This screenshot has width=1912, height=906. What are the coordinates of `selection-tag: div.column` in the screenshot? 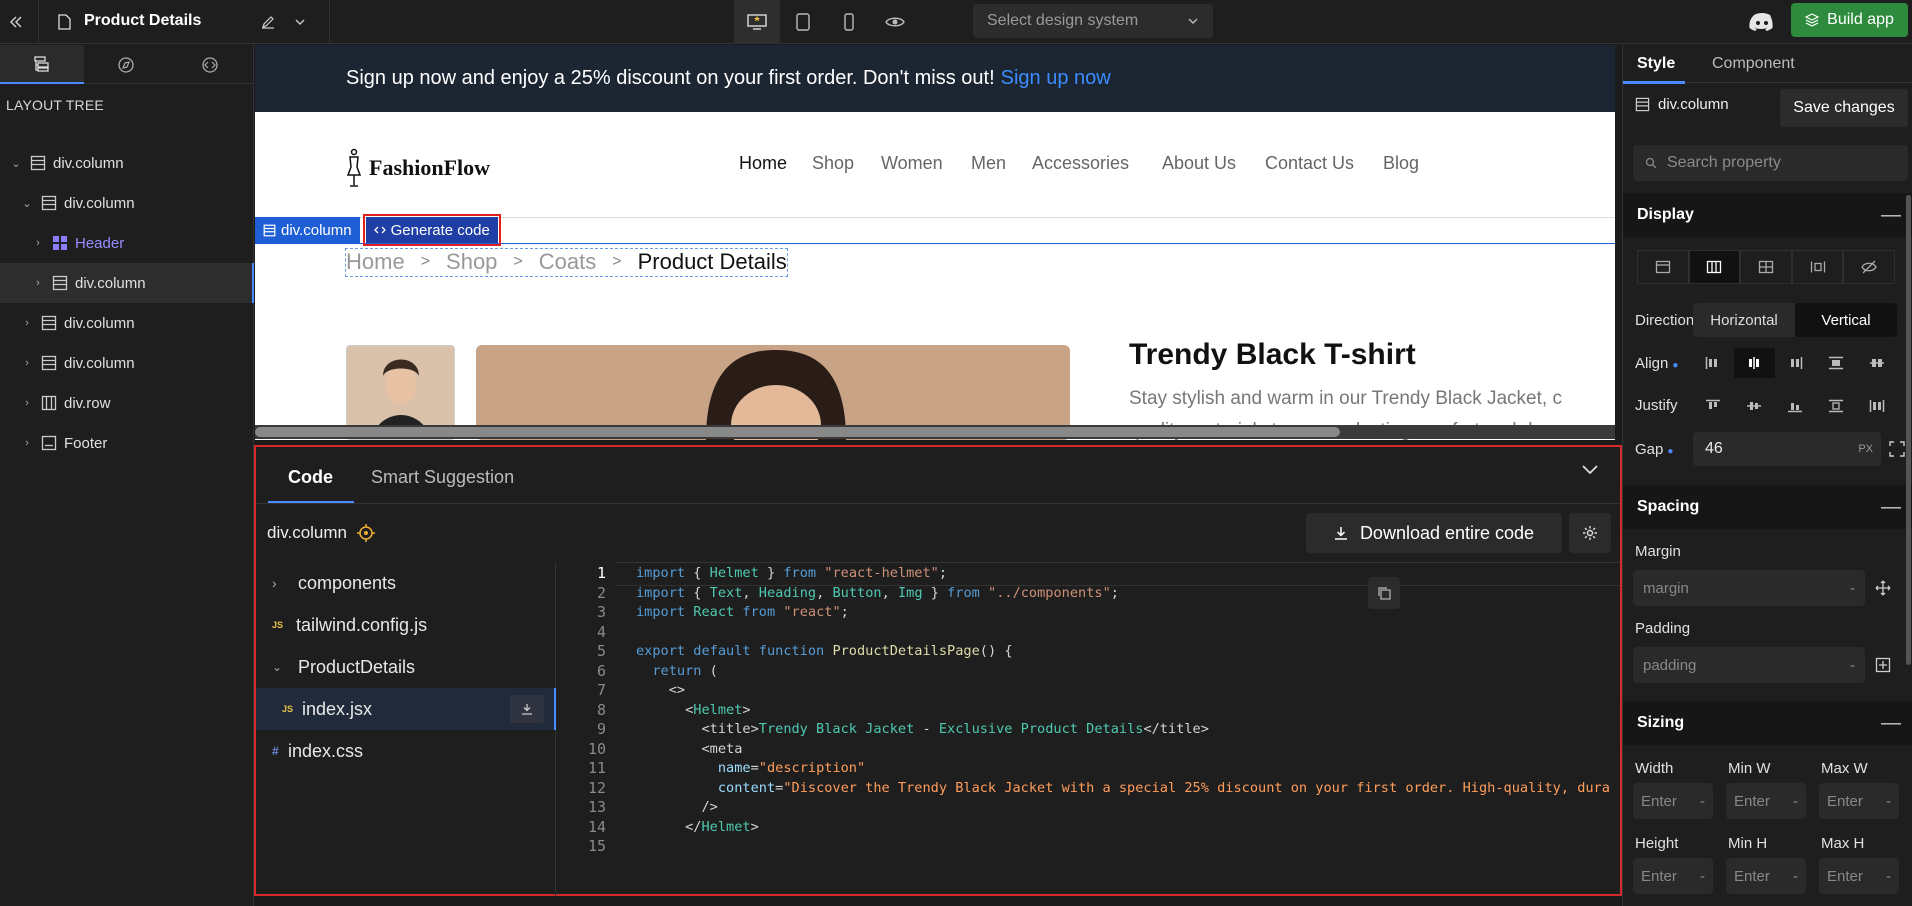 It's located at (307, 230).